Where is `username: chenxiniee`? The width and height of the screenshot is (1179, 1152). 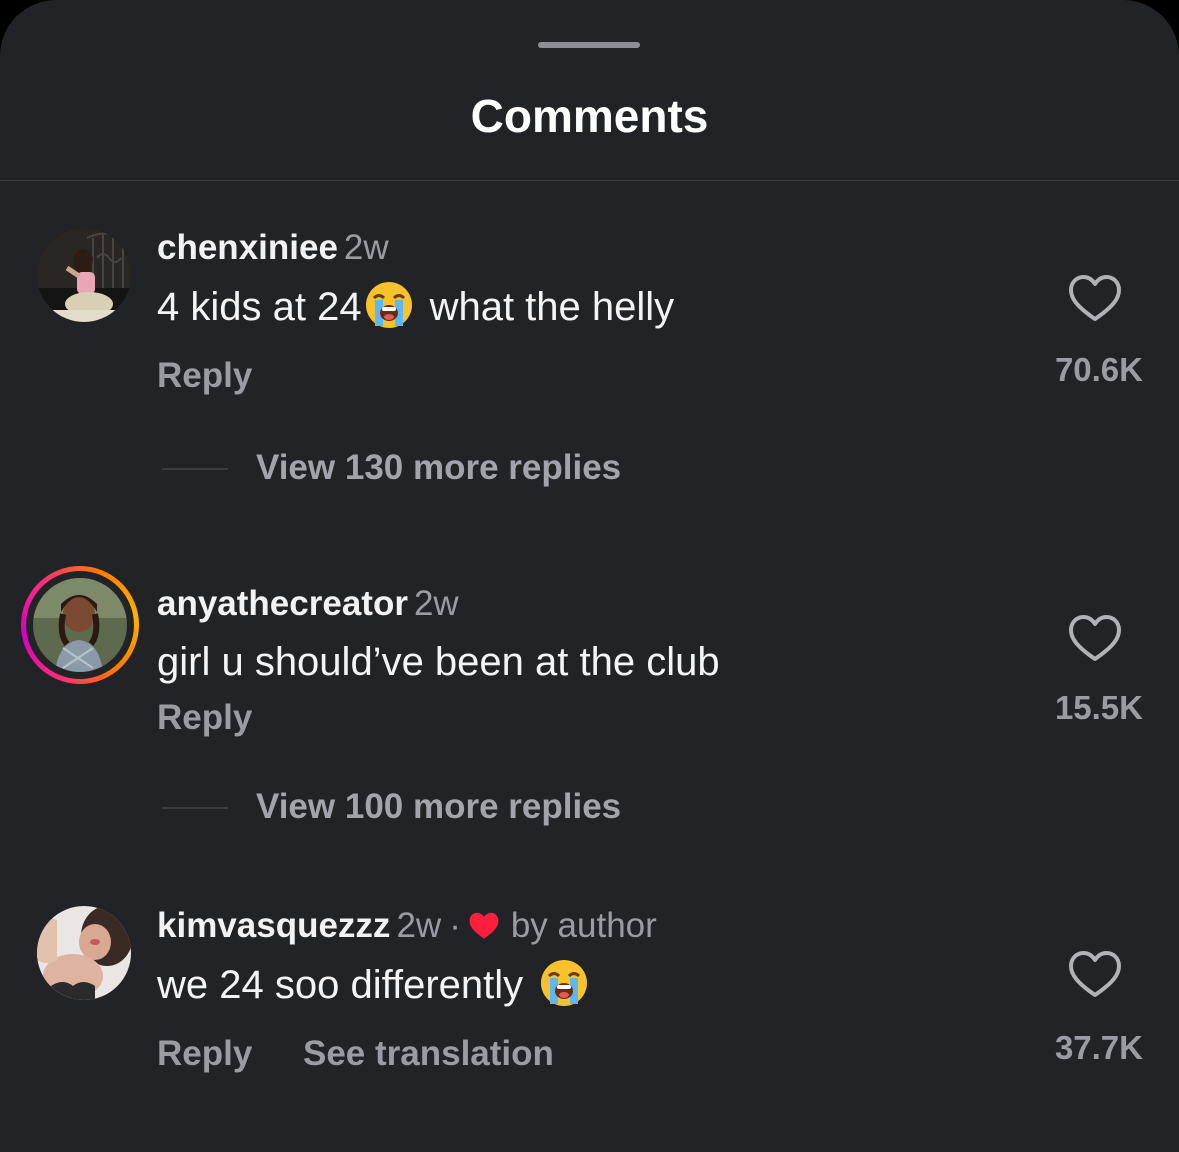 username: chenxiniee is located at coordinates (247, 247).